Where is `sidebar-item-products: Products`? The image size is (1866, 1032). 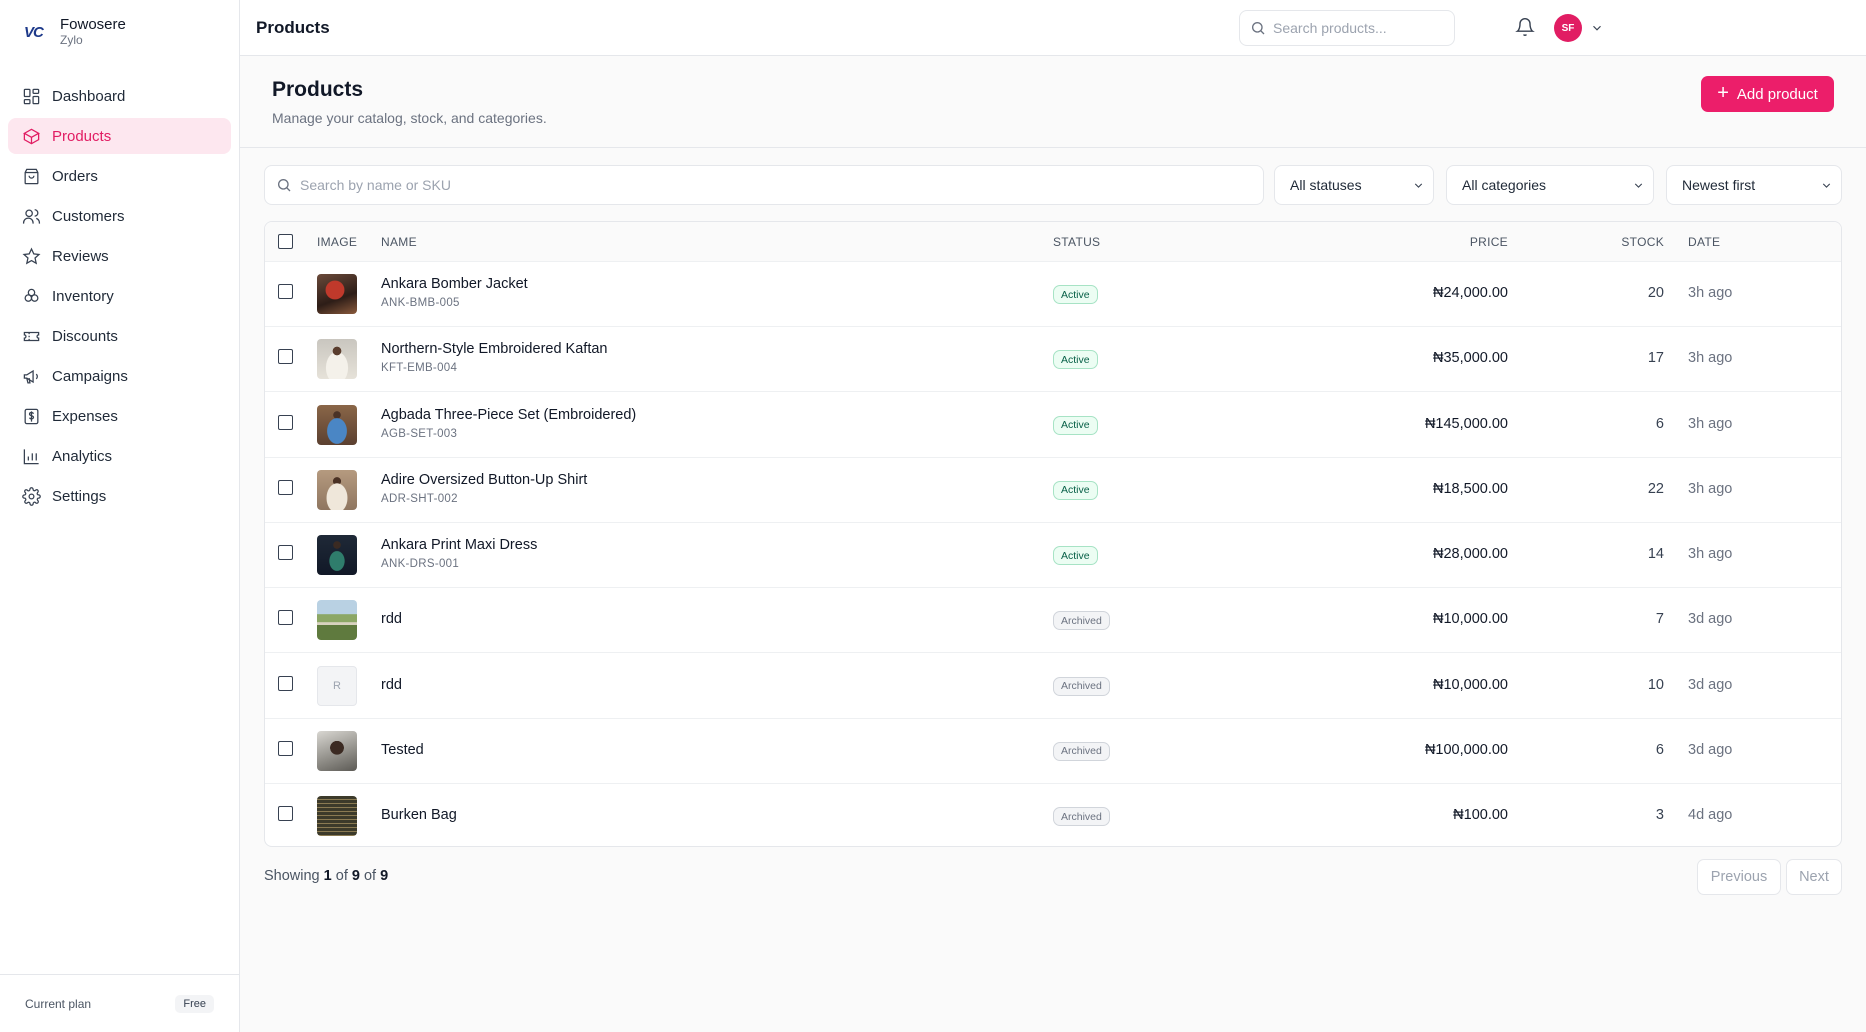
sidebar-item-products: Products is located at coordinates (119, 136).